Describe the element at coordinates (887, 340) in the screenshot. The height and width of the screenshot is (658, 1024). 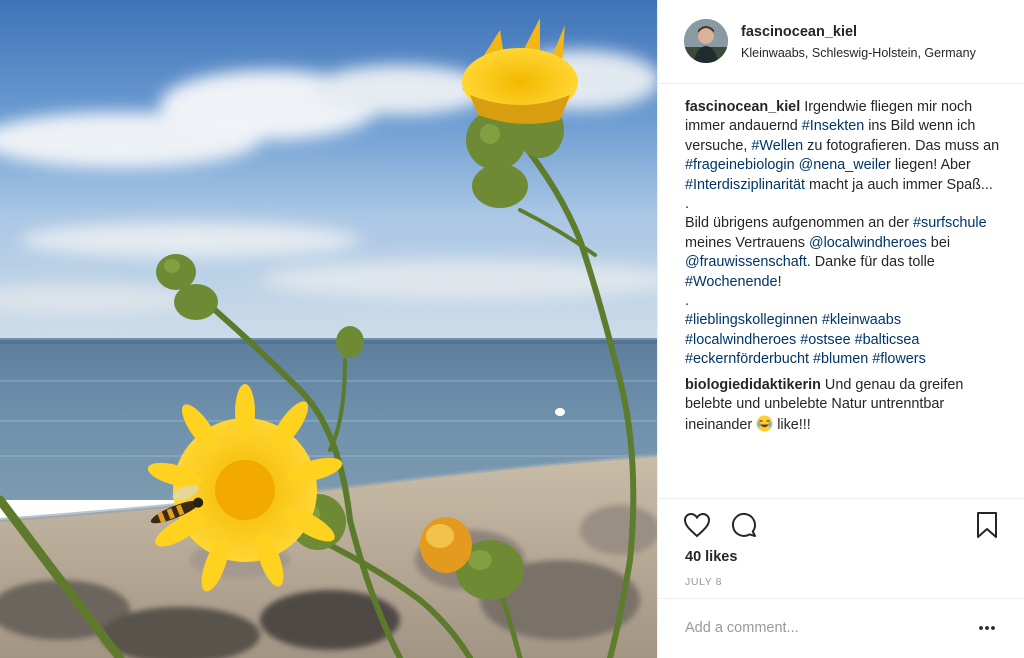
I see `hashtag-link: #balticsea` at that location.